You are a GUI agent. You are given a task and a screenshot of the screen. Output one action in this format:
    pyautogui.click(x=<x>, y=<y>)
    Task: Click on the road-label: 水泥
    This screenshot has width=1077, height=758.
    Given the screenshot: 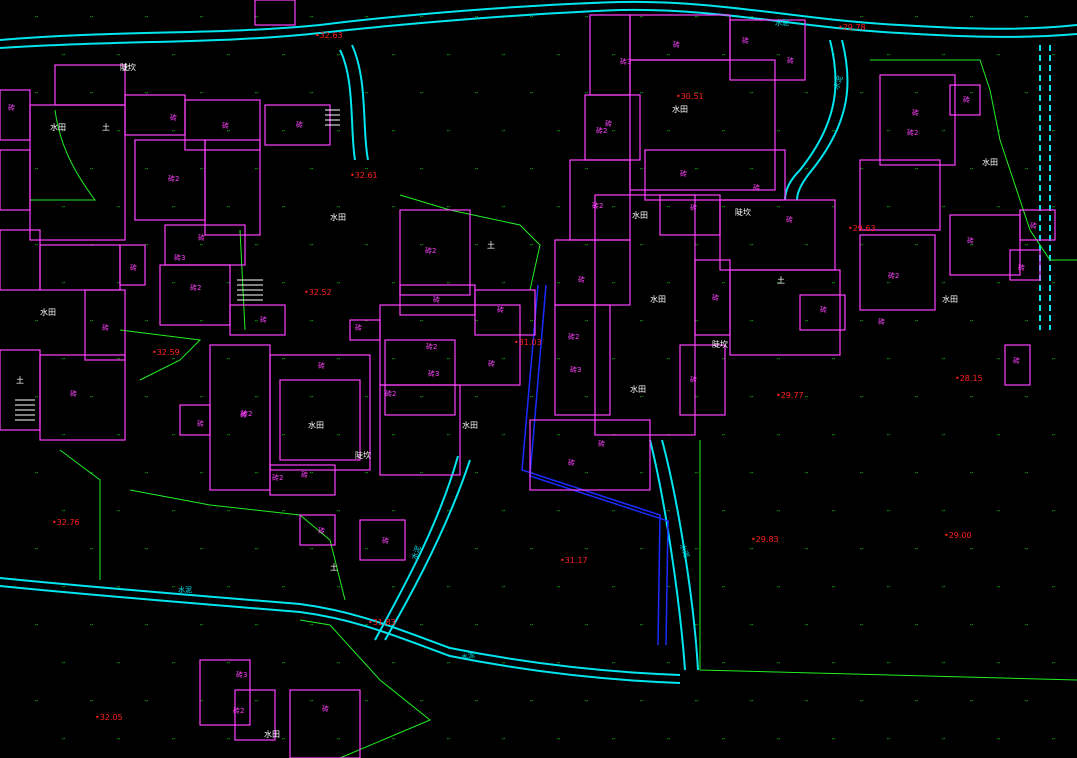 What is the action you would take?
    pyautogui.click(x=185, y=589)
    